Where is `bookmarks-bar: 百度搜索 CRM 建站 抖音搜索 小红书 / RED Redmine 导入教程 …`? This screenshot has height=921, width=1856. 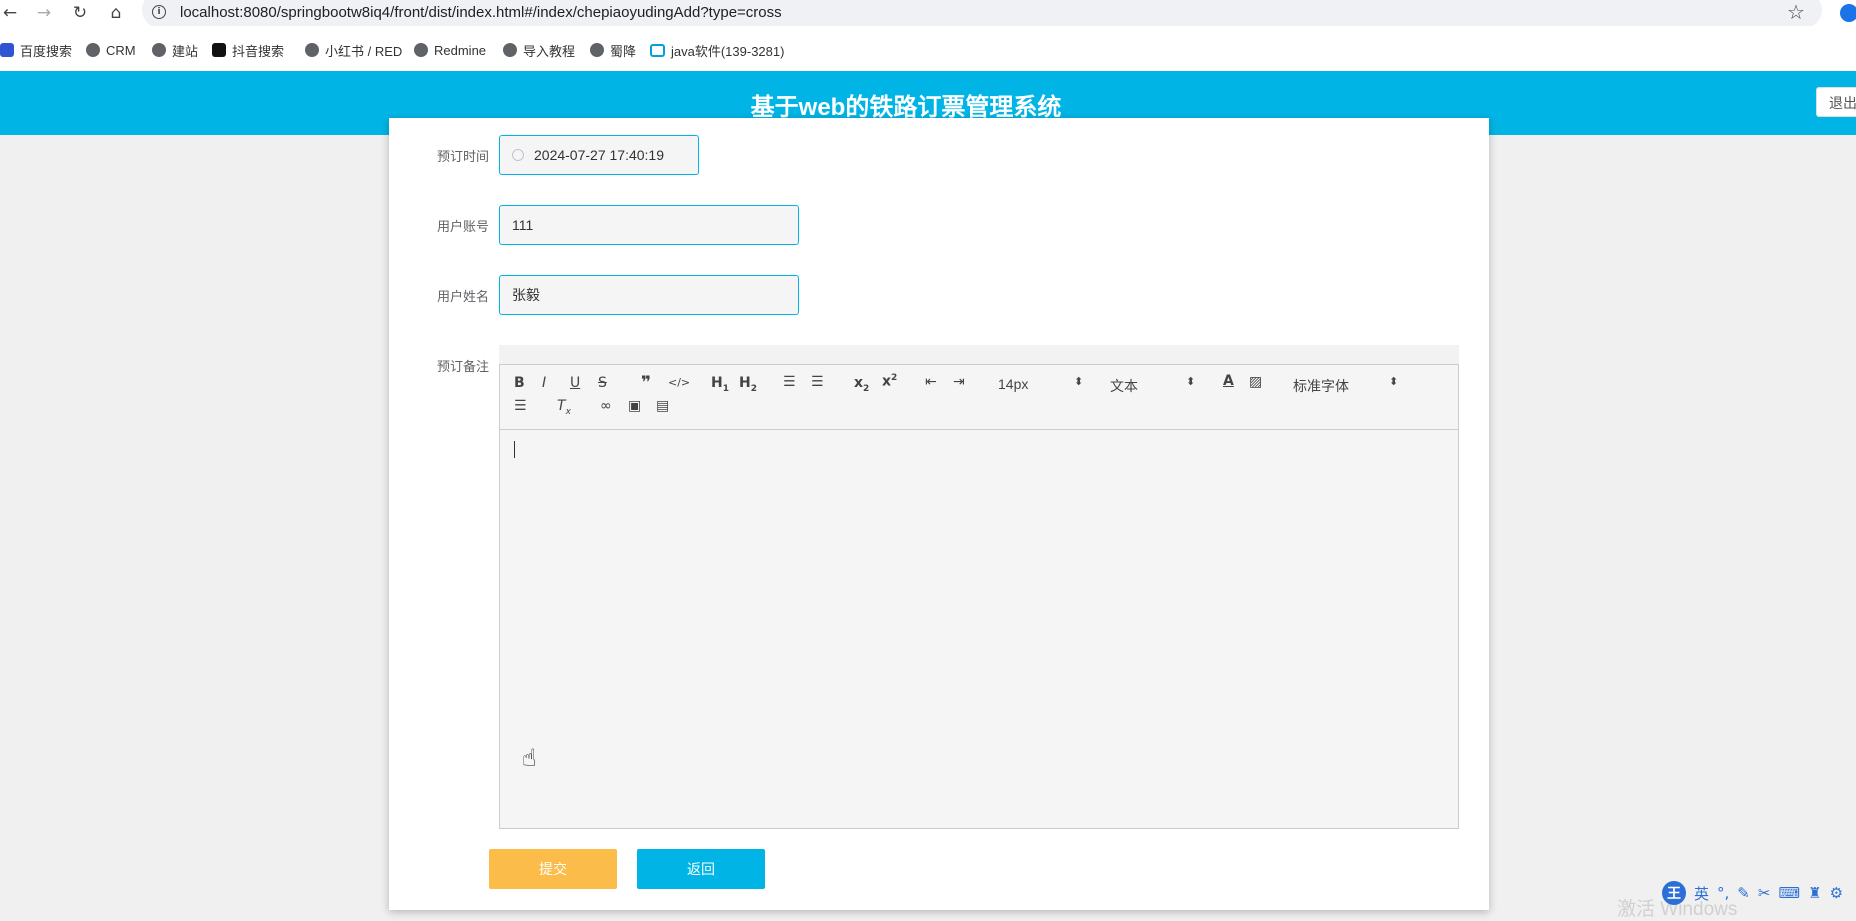 bookmarks-bar: 百度搜索 CRM 建站 抖音搜索 小红书 / RED Redmine 导入教程 … is located at coordinates (928, 49).